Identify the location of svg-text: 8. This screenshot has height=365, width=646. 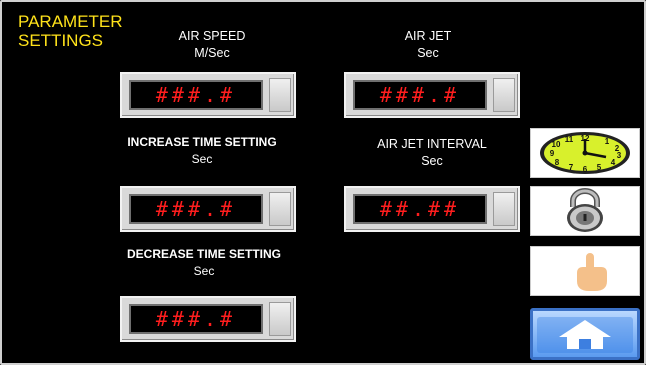
(557, 162).